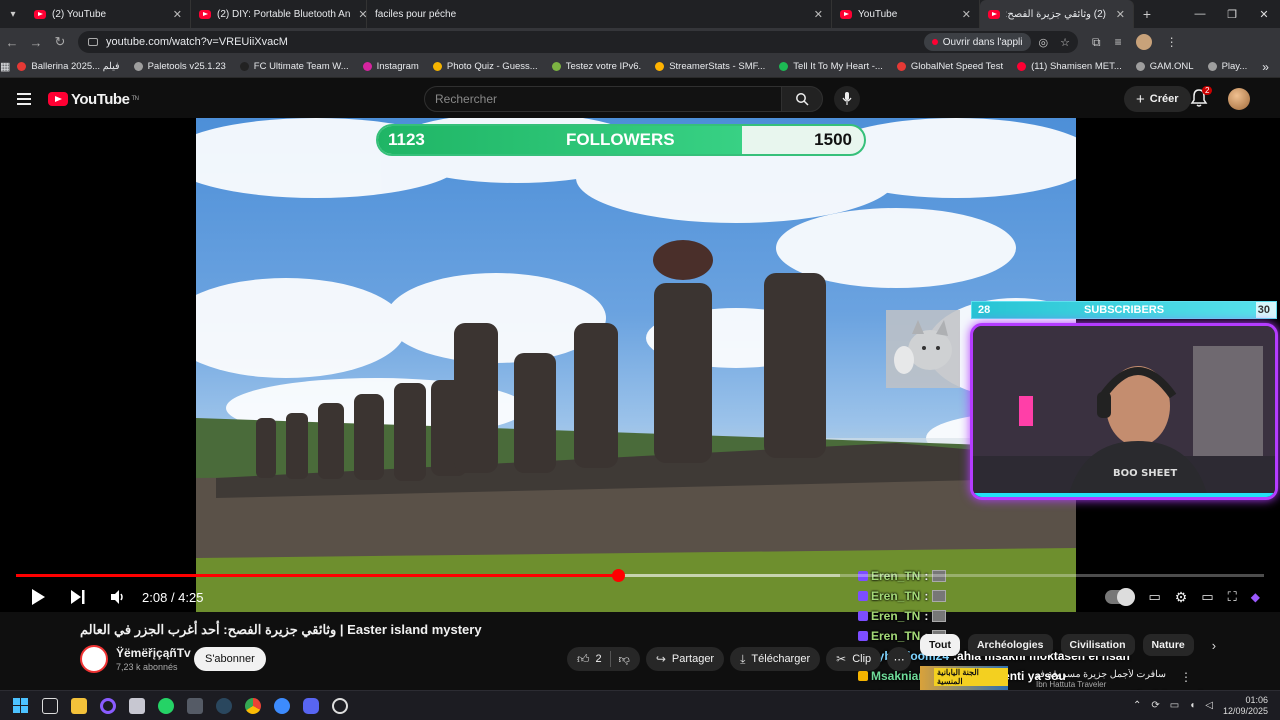  I want to click on share-button: ↪ Partager, so click(685, 659).